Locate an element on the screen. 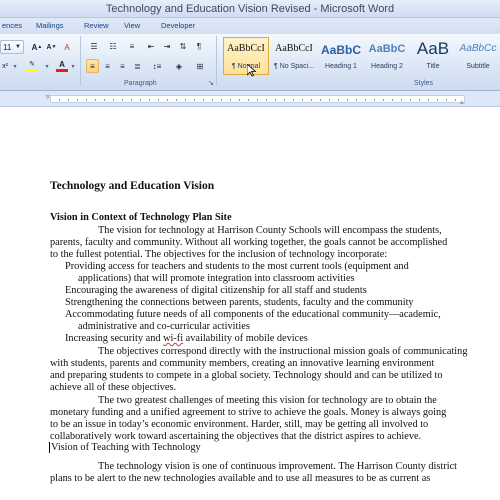 This screenshot has width=500, height=500. outdent-icon: ⇤ is located at coordinates (151, 46).